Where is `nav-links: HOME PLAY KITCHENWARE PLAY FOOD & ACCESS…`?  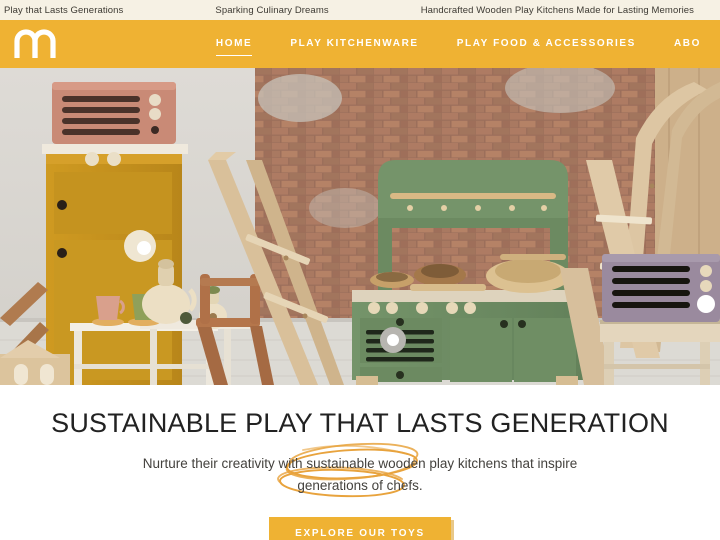 nav-links: HOME PLAY KITCHENWARE PLAY FOOD & ACCESS… is located at coordinates (458, 44).